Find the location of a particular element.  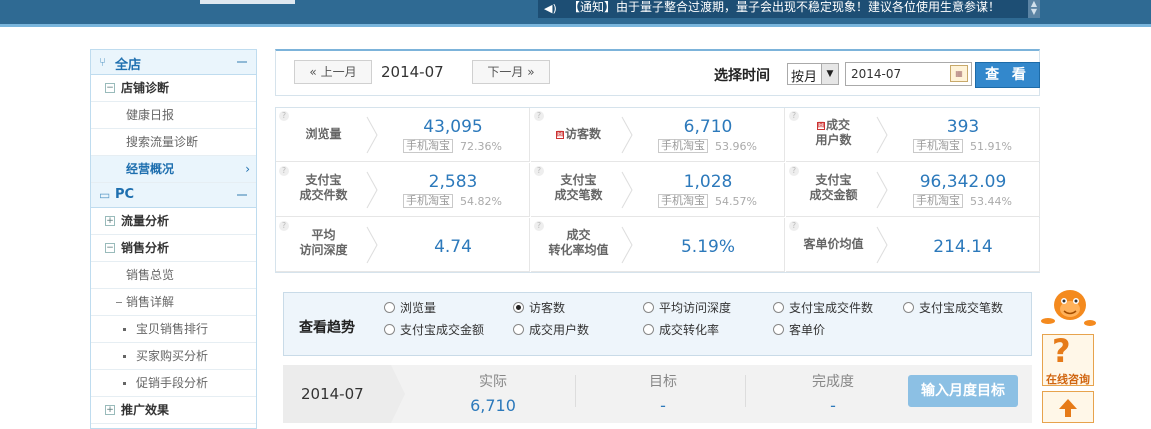

mascot-icon is located at coordinates (1070, 308).